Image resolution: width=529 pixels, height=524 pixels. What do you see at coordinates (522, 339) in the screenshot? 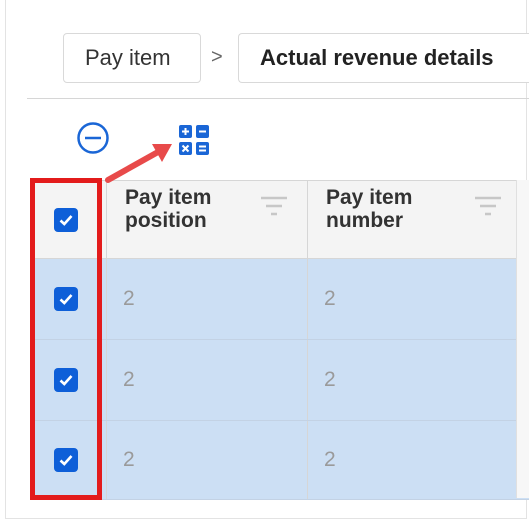
I see `table-overflow-edge` at bounding box center [522, 339].